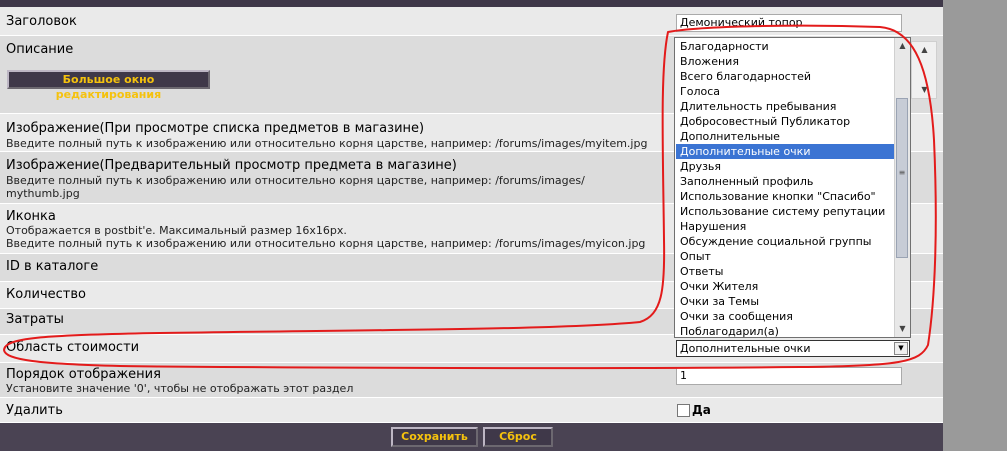 This screenshot has width=1007, height=451. I want to click on dropdown-option: Поблагодарил(а), so click(785, 330).